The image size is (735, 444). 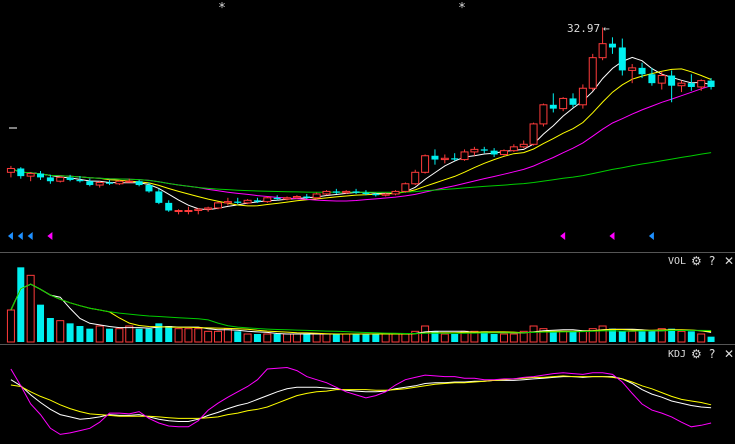 What do you see at coordinates (677, 261) in the screenshot?
I see `vol-panel-title: VOL` at bounding box center [677, 261].